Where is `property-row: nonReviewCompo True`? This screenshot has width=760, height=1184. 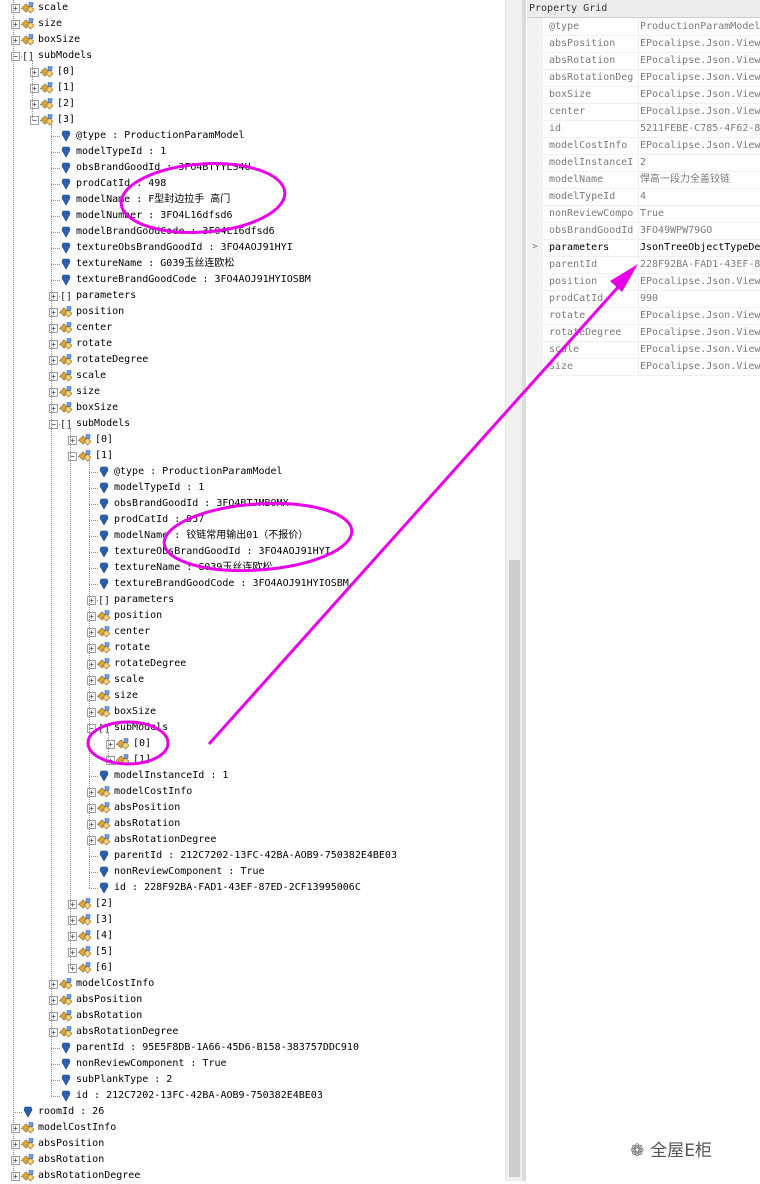
property-row: nonReviewCompo True is located at coordinates (643, 214).